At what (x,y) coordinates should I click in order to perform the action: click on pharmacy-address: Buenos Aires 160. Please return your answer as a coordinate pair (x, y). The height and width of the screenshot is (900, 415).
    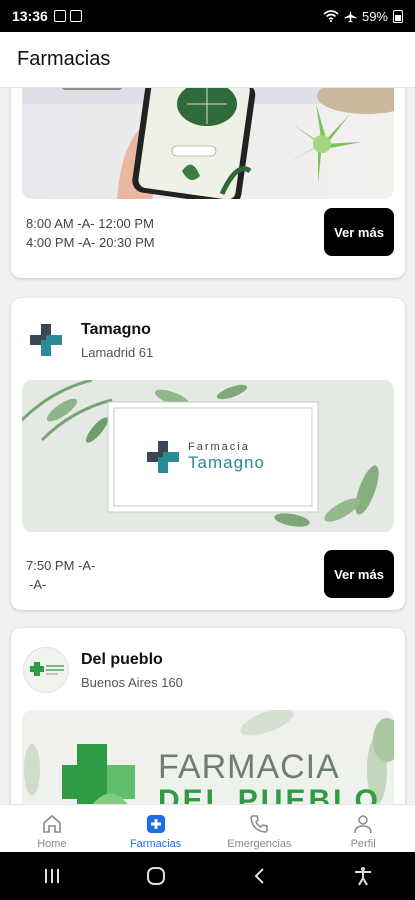
    Looking at the image, I should click on (132, 682).